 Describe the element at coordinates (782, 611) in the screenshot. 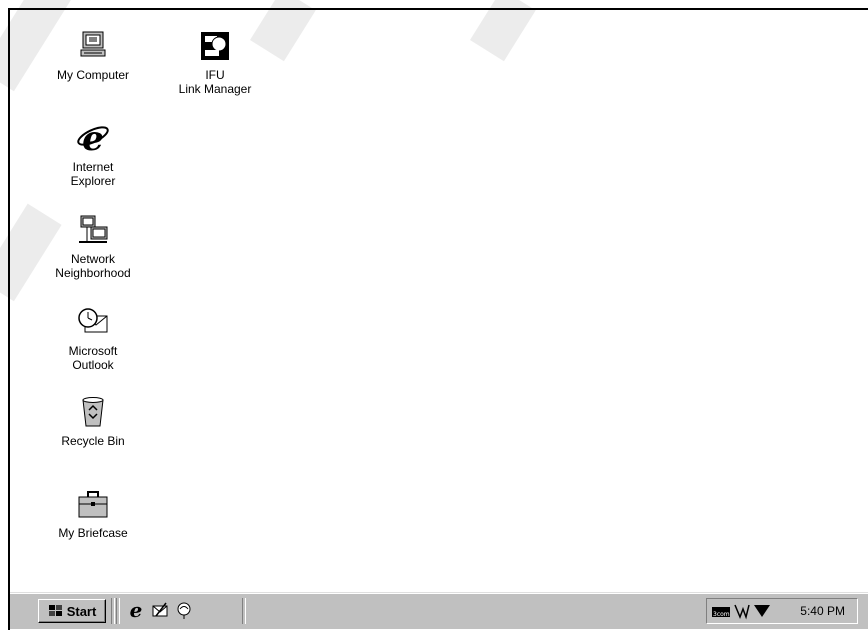

I see `system-tray: 3com 5:40 PM` at that location.